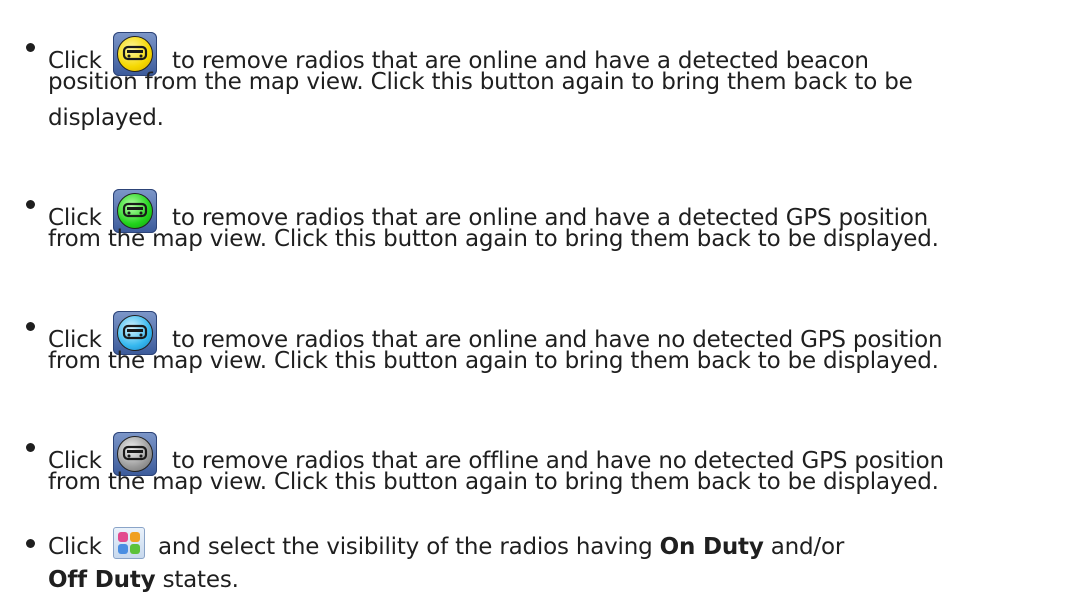  I want to click on off-duty-label: Off Duty, so click(102, 580).